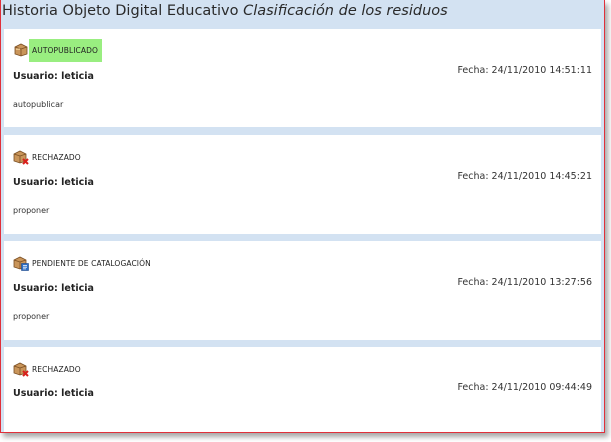 This screenshot has height=442, width=611. I want to click on status-row: AUTOPUBLICADO, so click(57, 50).